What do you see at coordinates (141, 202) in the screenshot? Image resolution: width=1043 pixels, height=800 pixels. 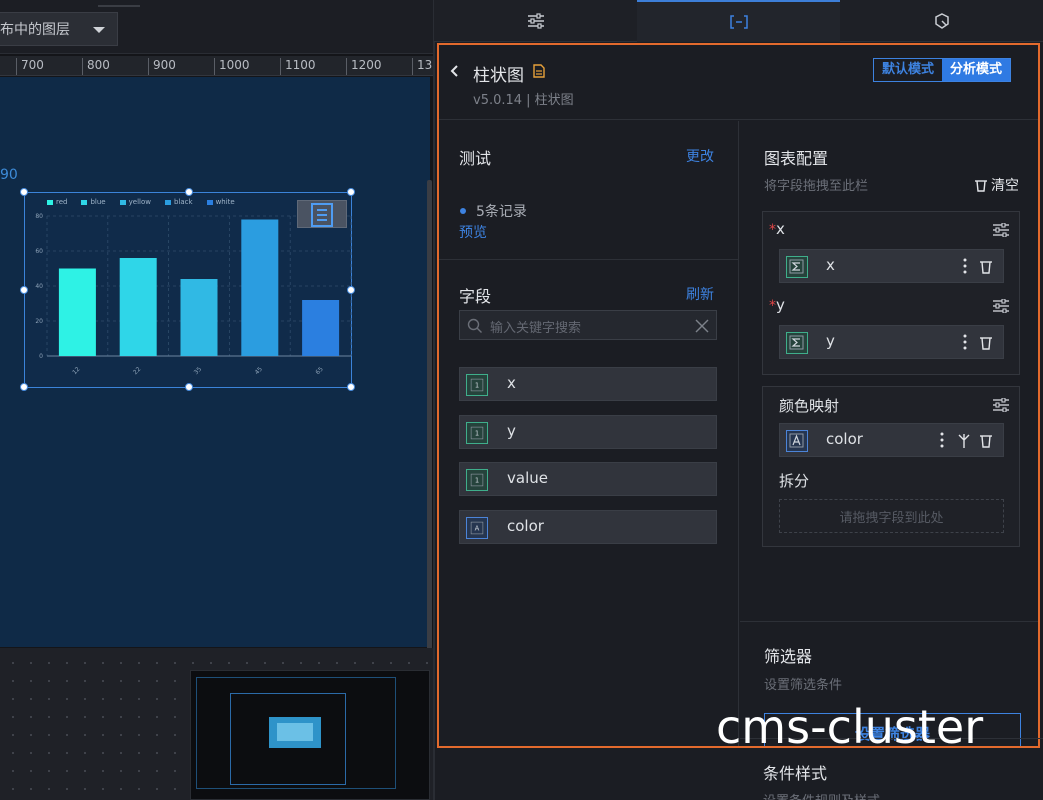 I see `chart-legend: red blue yellow black white` at bounding box center [141, 202].